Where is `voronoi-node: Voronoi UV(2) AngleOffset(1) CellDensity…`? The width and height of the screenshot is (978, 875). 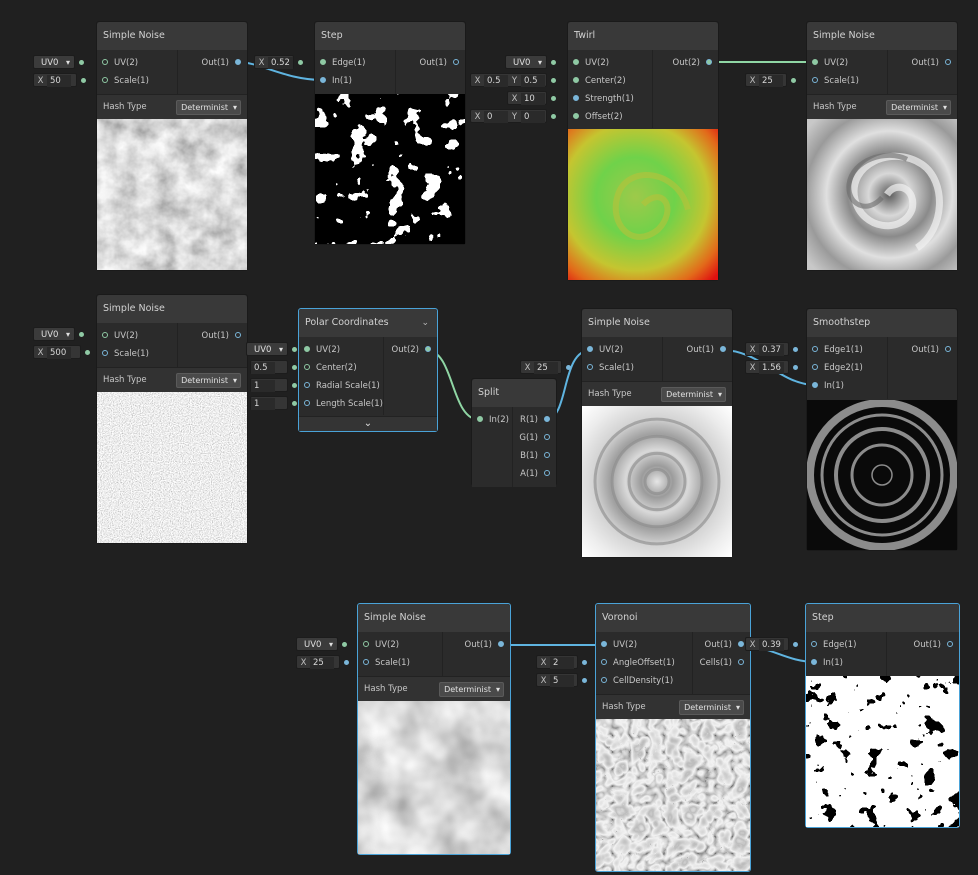 voronoi-node: Voronoi UV(2) AngleOffset(1) CellDensity… is located at coordinates (673, 737).